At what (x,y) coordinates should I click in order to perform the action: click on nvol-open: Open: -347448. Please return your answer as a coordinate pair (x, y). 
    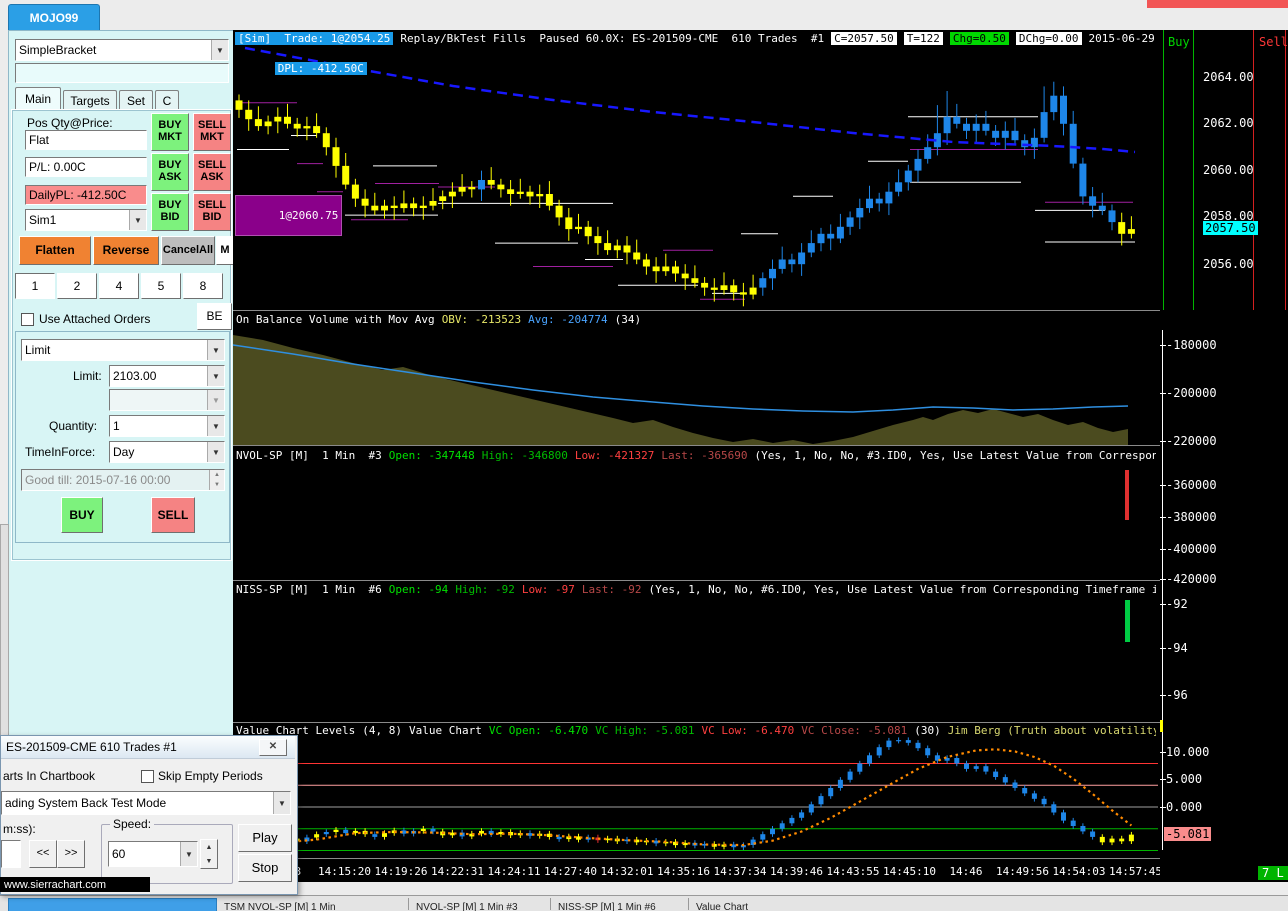
    Looking at the image, I should click on (431, 455).